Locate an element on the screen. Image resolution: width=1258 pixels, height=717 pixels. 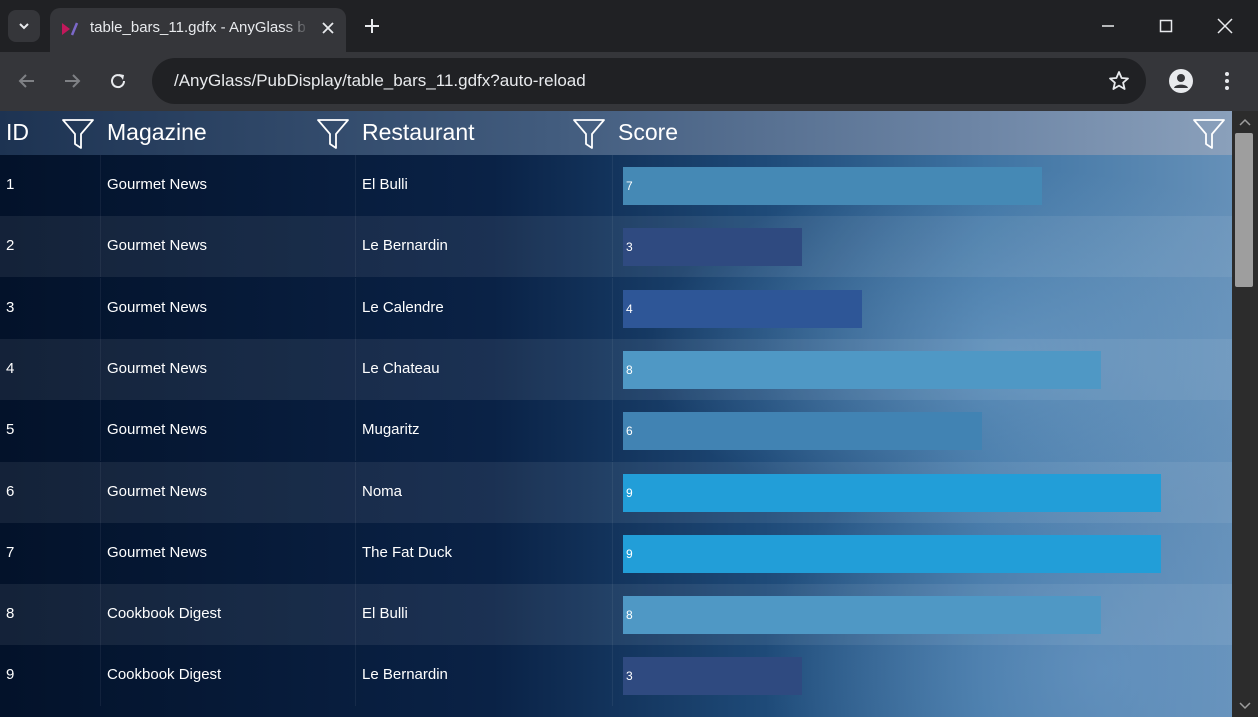
cell-id: 5 is located at coordinates (10, 430).